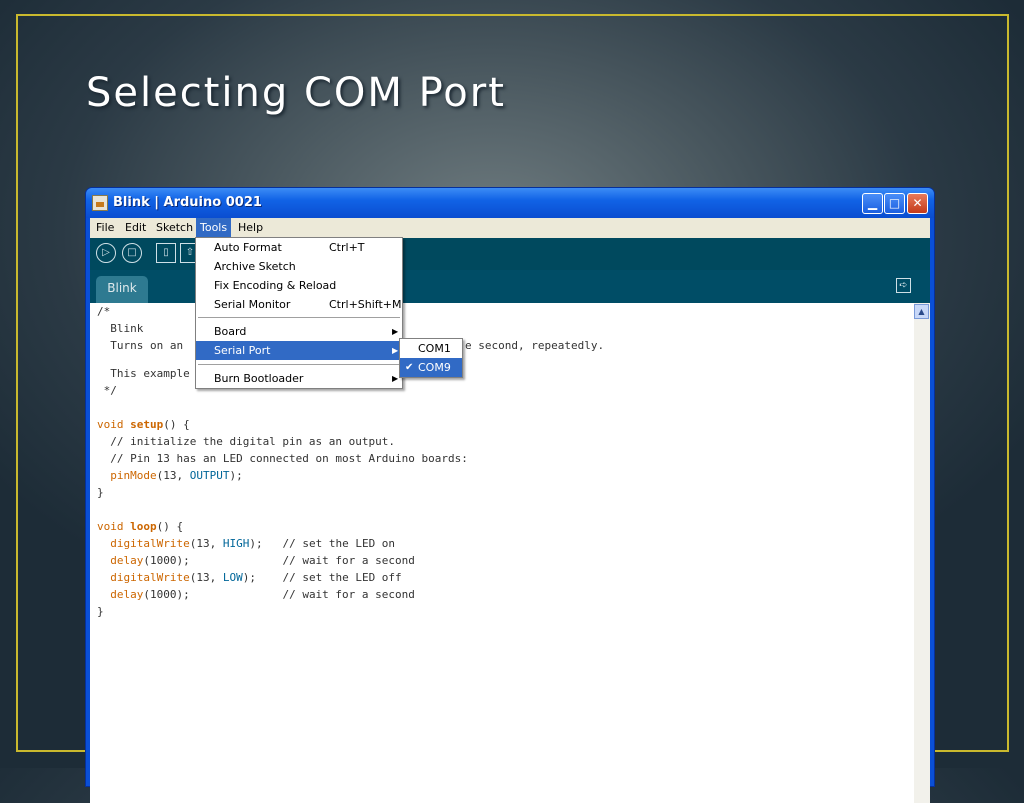 The image size is (1024, 803). What do you see at coordinates (209, 475) in the screenshot?
I see `code-token: OUTPUT` at bounding box center [209, 475].